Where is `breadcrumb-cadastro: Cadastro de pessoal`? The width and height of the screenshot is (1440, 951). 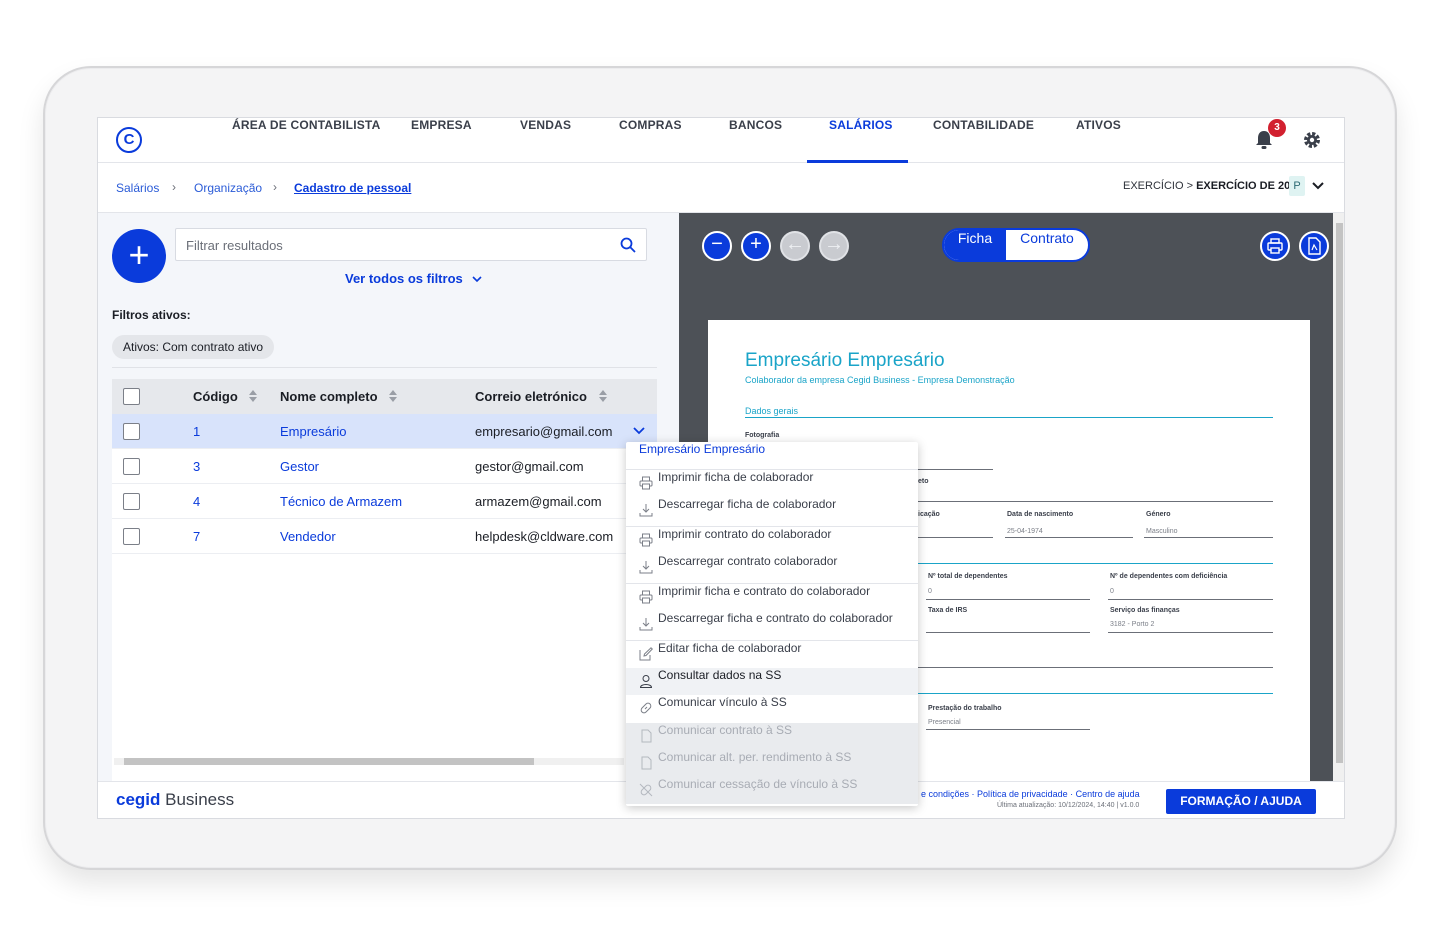
breadcrumb-cadastro: Cadastro de pessoal is located at coordinates (352, 188).